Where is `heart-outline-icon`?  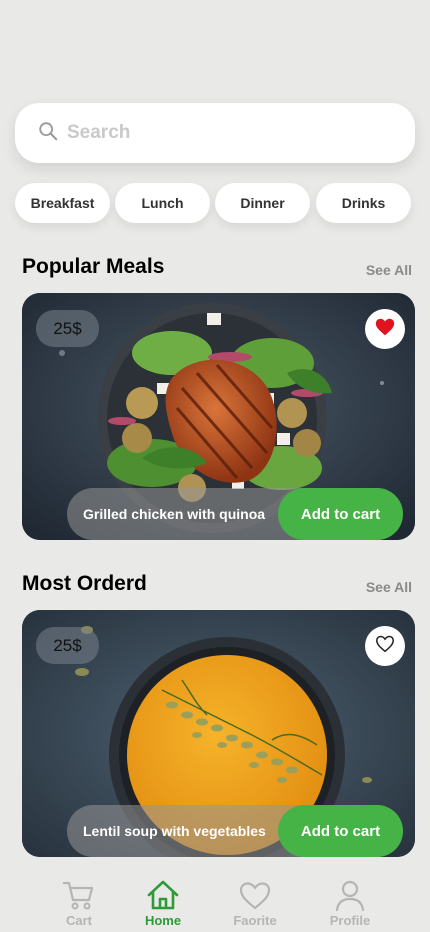 heart-outline-icon is located at coordinates (385, 646).